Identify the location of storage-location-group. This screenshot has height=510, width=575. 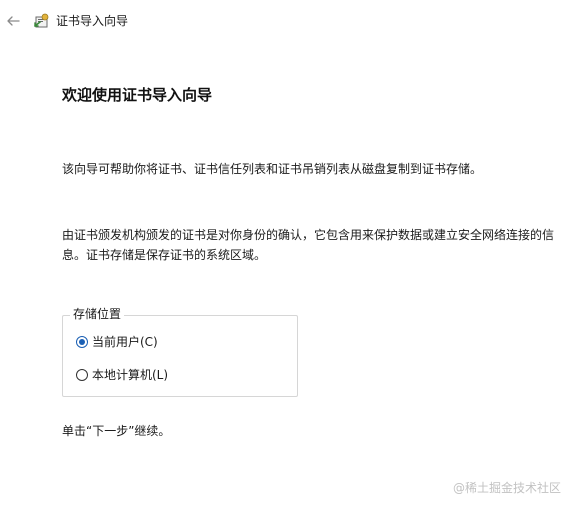
(180, 356).